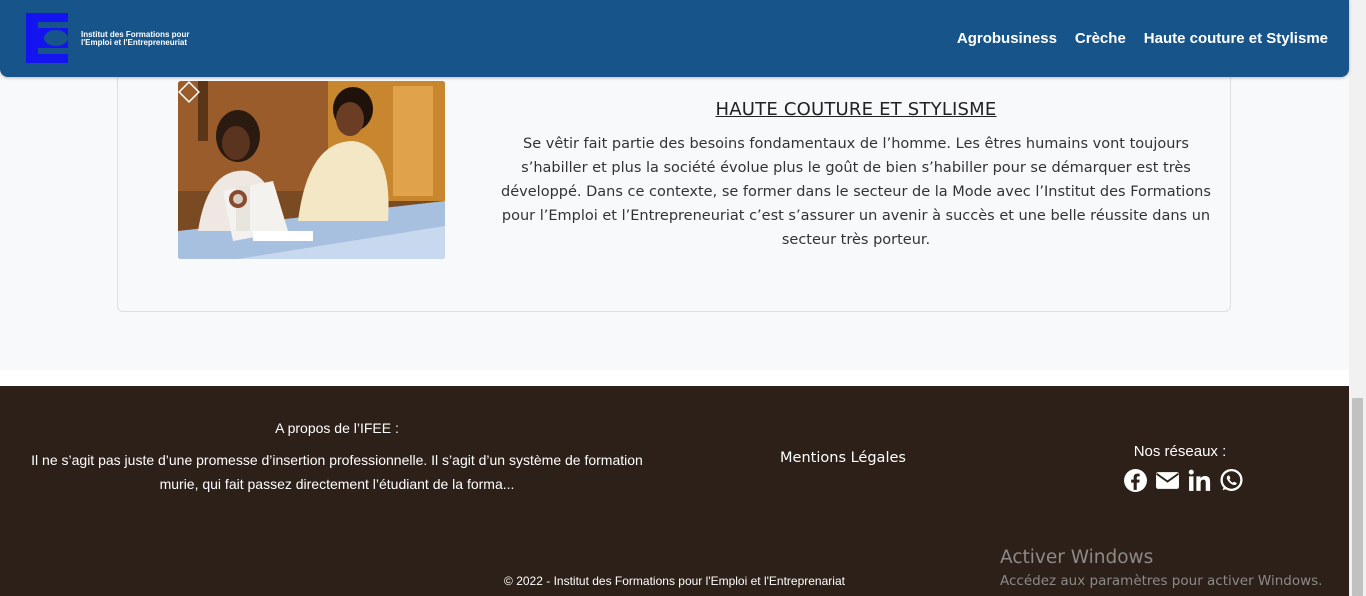 The height and width of the screenshot is (596, 1366). I want to click on nav-link-creche: Crèche, so click(1100, 38).